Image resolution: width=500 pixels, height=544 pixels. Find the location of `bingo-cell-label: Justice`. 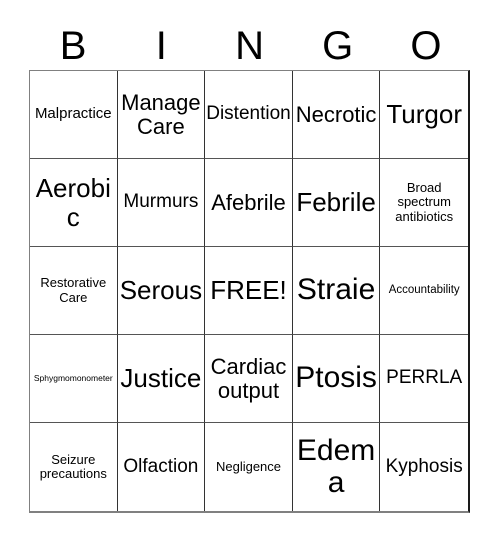

bingo-cell-label: Justice is located at coordinates (161, 378).